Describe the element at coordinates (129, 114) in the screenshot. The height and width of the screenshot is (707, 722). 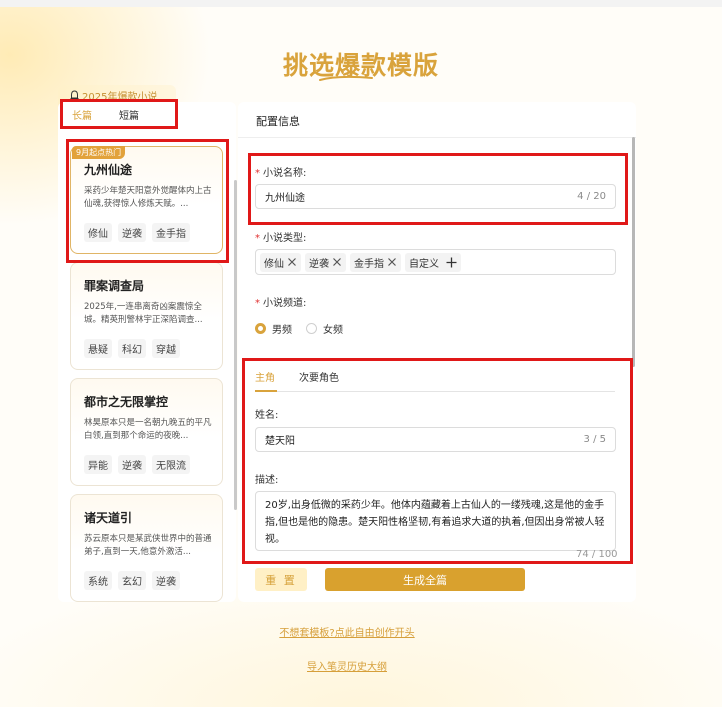
I see `tab-short: 短篇` at that location.